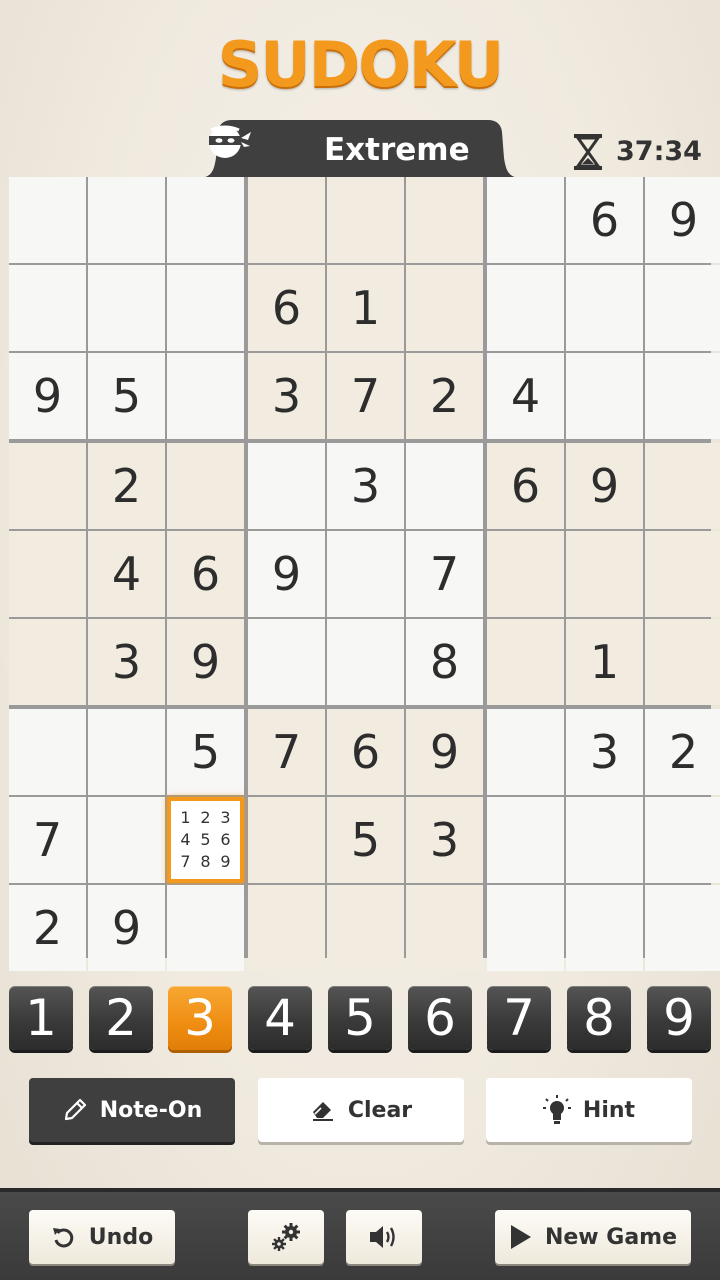  I want to click on board-cell: 123 456 789, so click(205, 840).